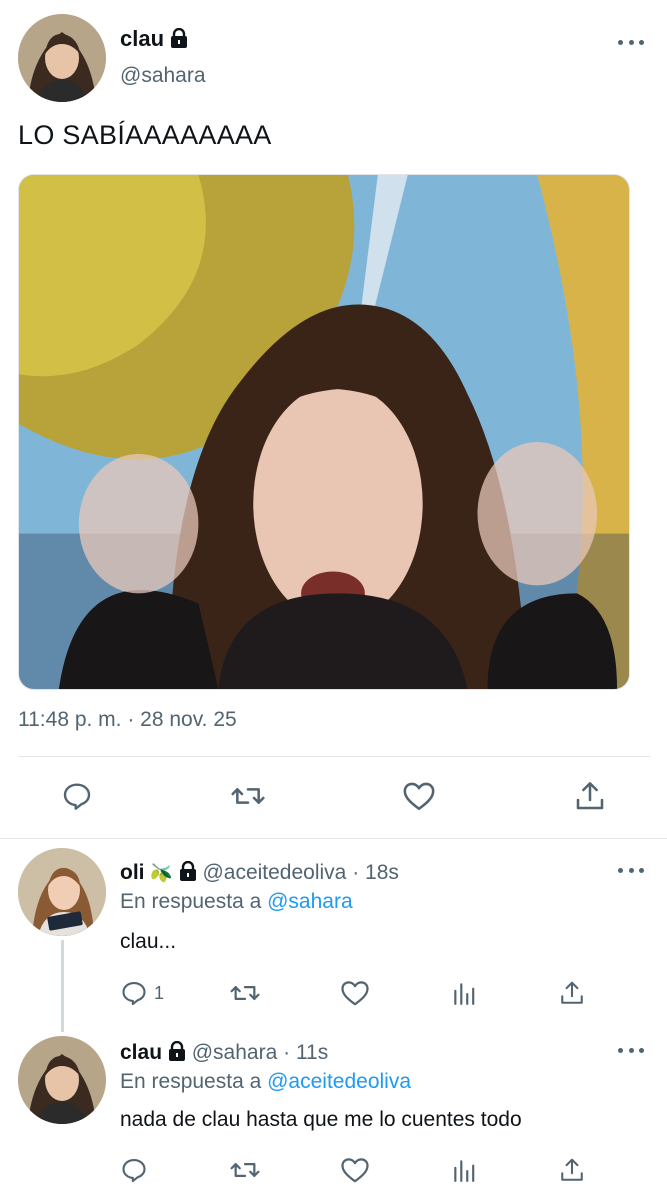  I want to click on reply-context: En respuesta a @aceitedeoliva, so click(265, 1082).